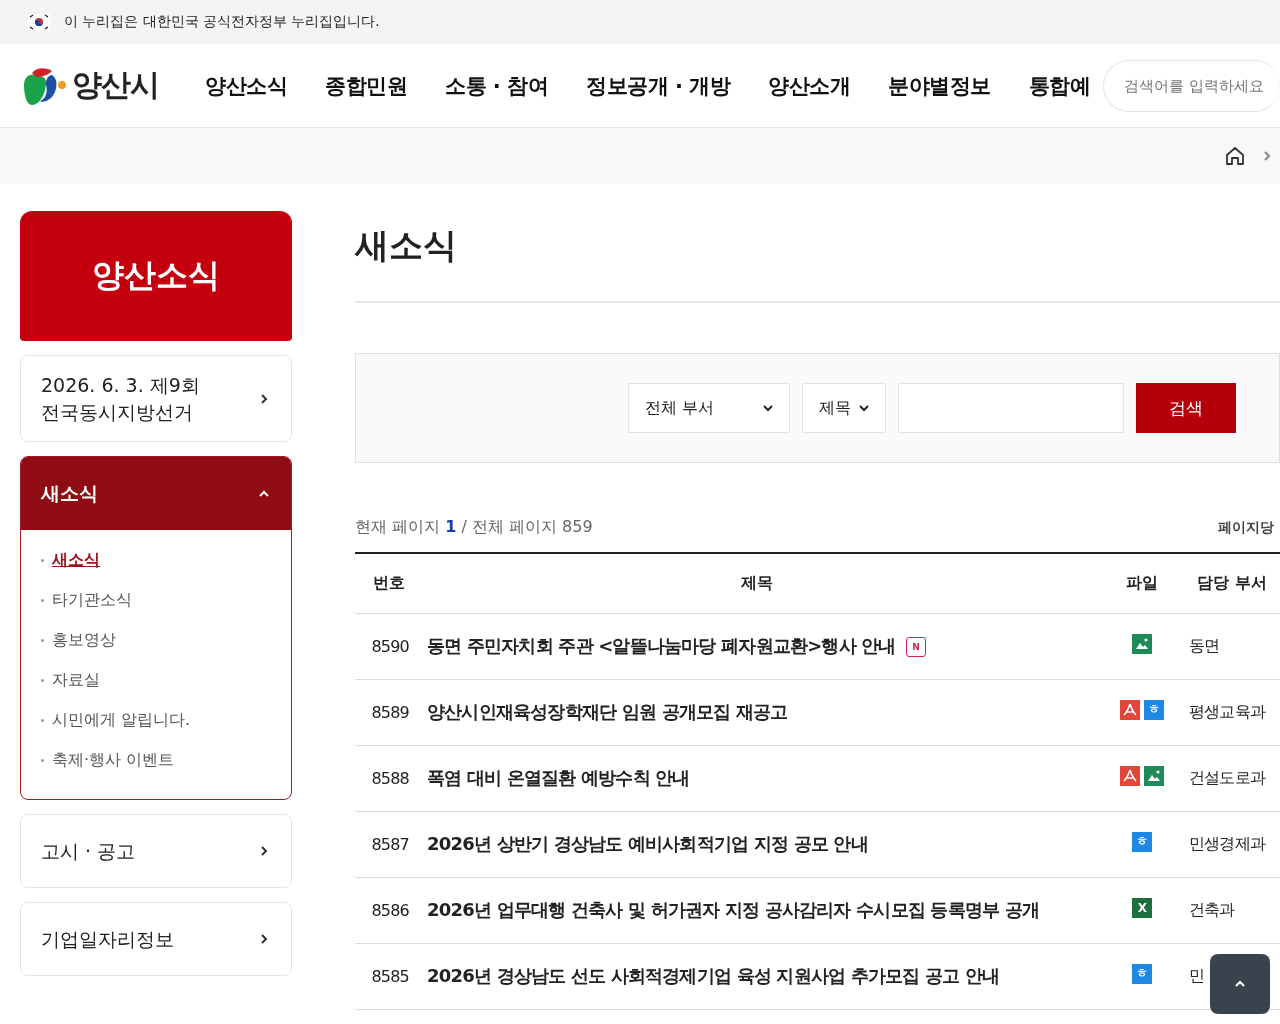 The height and width of the screenshot is (1024, 1280). What do you see at coordinates (1233, 583) in the screenshot?
I see `column-header: 담당 부서` at bounding box center [1233, 583].